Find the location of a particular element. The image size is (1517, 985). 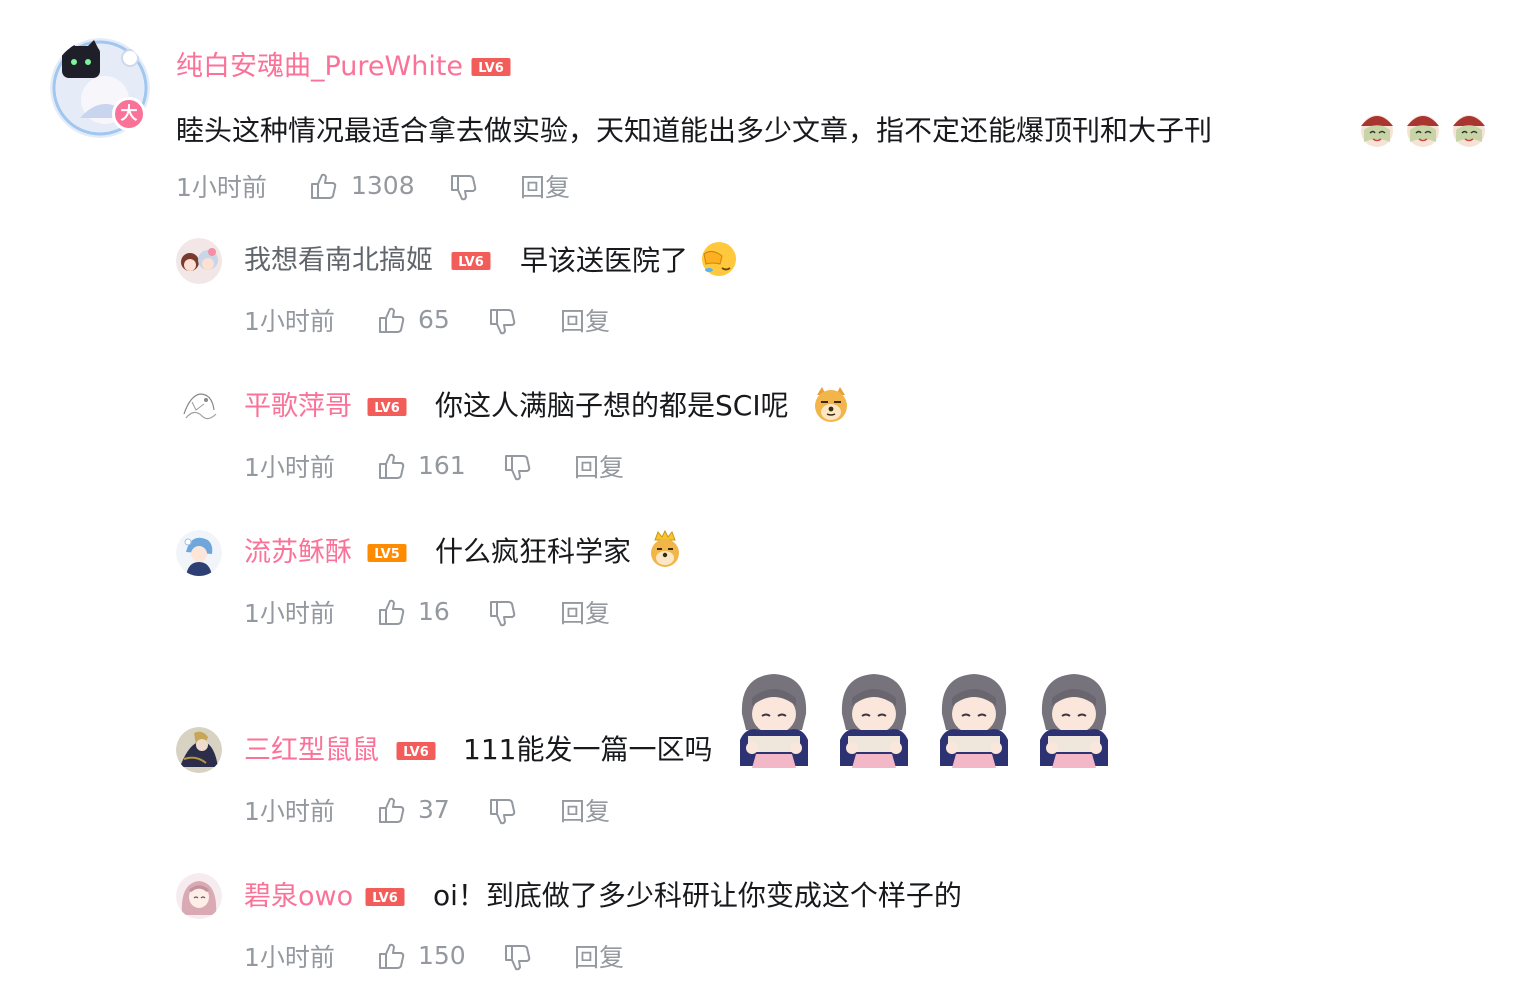

reply-username: 流苏稣酥 is located at coordinates (298, 553).